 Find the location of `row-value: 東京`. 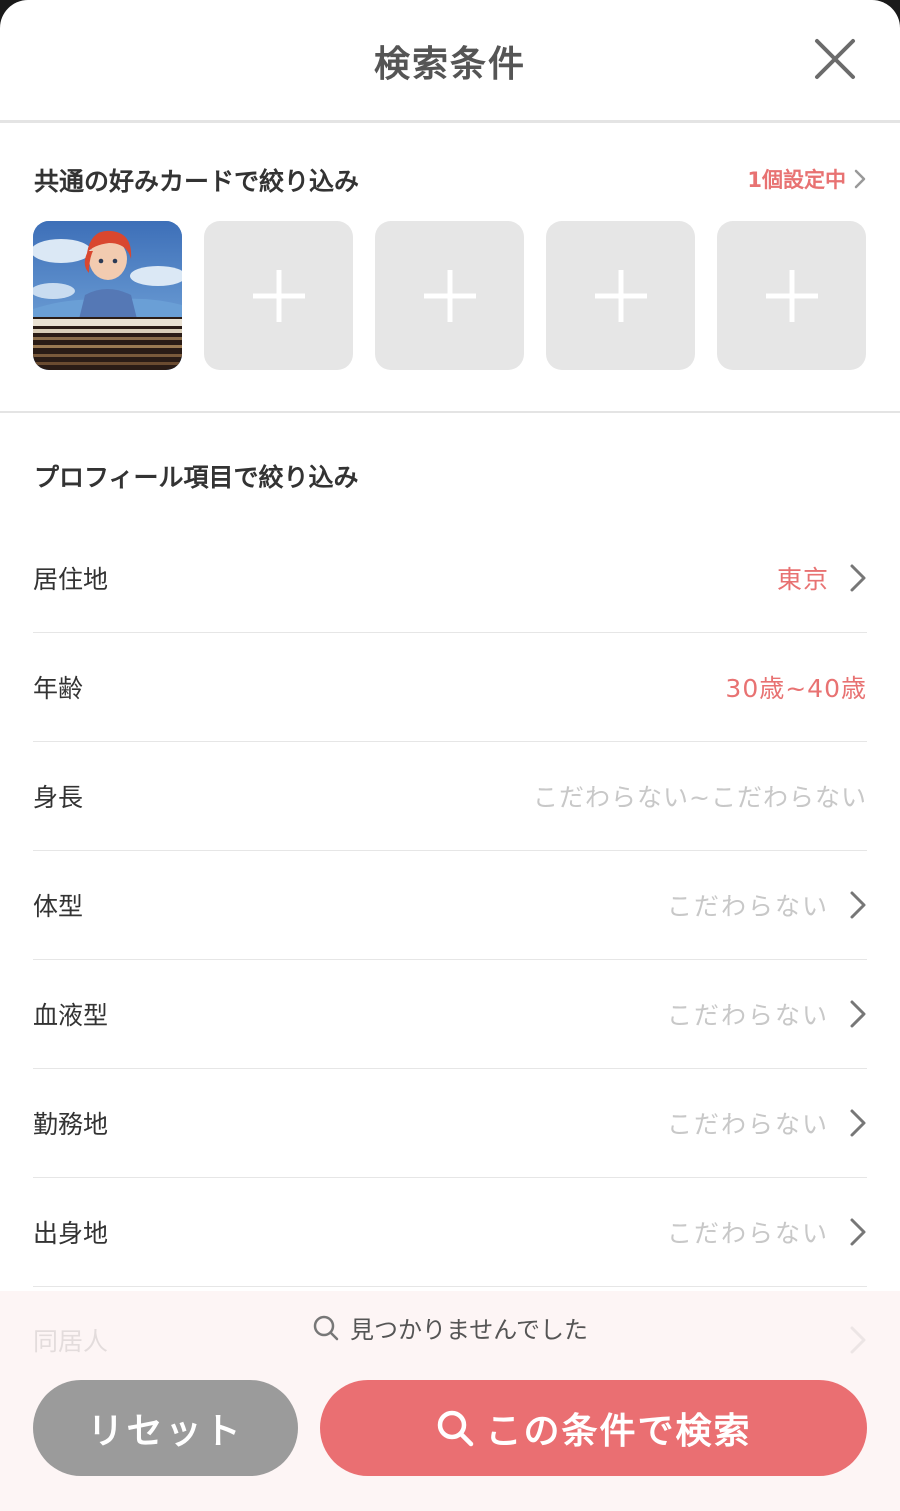

row-value: 東京 is located at coordinates (802, 579).